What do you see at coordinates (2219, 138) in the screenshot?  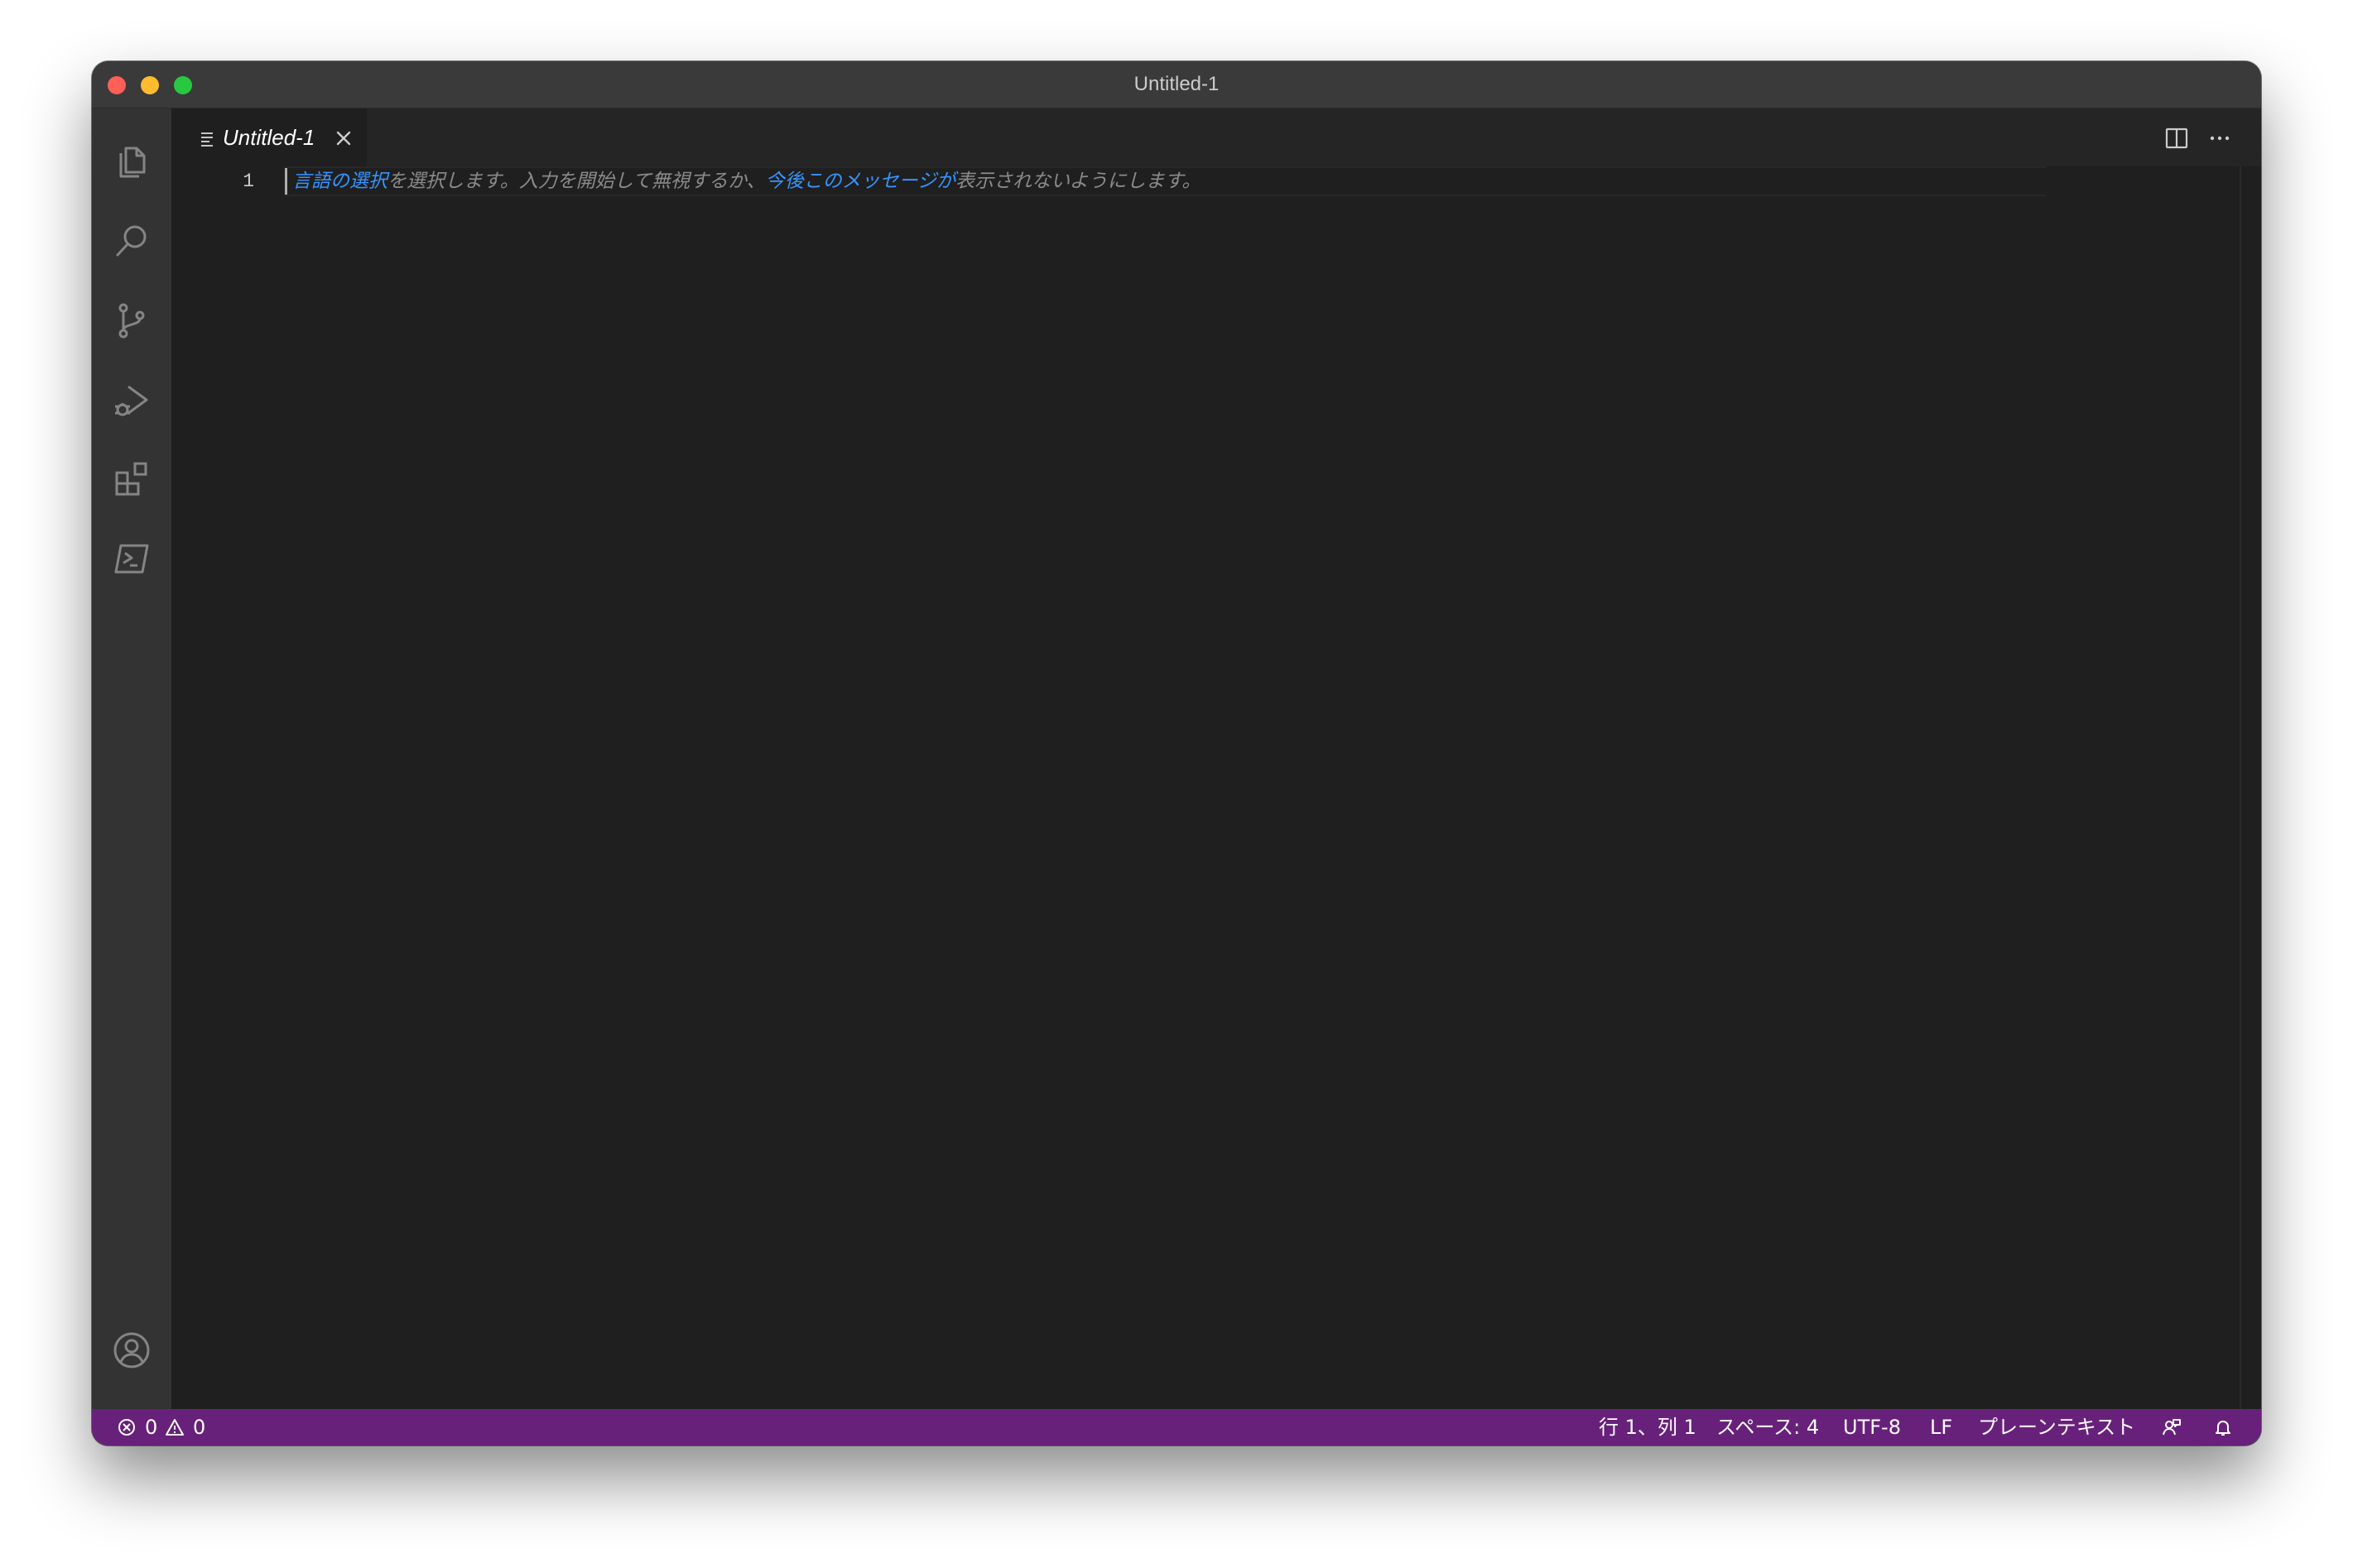 I see `more-actions-icon` at bounding box center [2219, 138].